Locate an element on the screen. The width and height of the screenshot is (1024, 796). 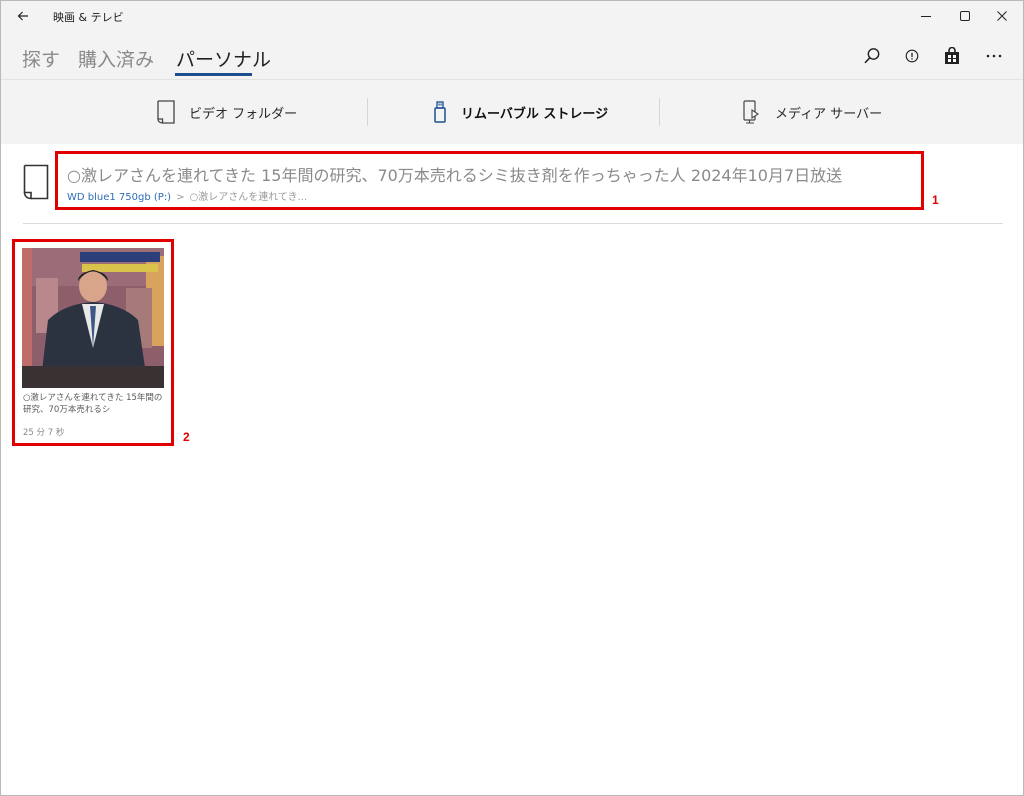
location-removable-storage: リムーバブル ストレージ is located at coordinates (520, 112).